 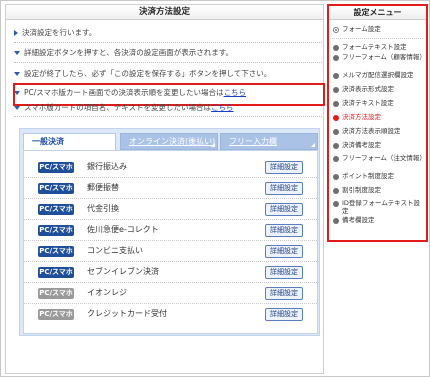 I want to click on payment-row: PC/スマホ クレジットカード受付 詳細設定, so click(x=170, y=314).